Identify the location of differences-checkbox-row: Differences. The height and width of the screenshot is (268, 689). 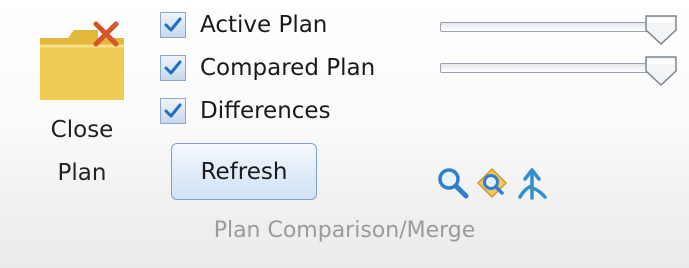
(245, 111).